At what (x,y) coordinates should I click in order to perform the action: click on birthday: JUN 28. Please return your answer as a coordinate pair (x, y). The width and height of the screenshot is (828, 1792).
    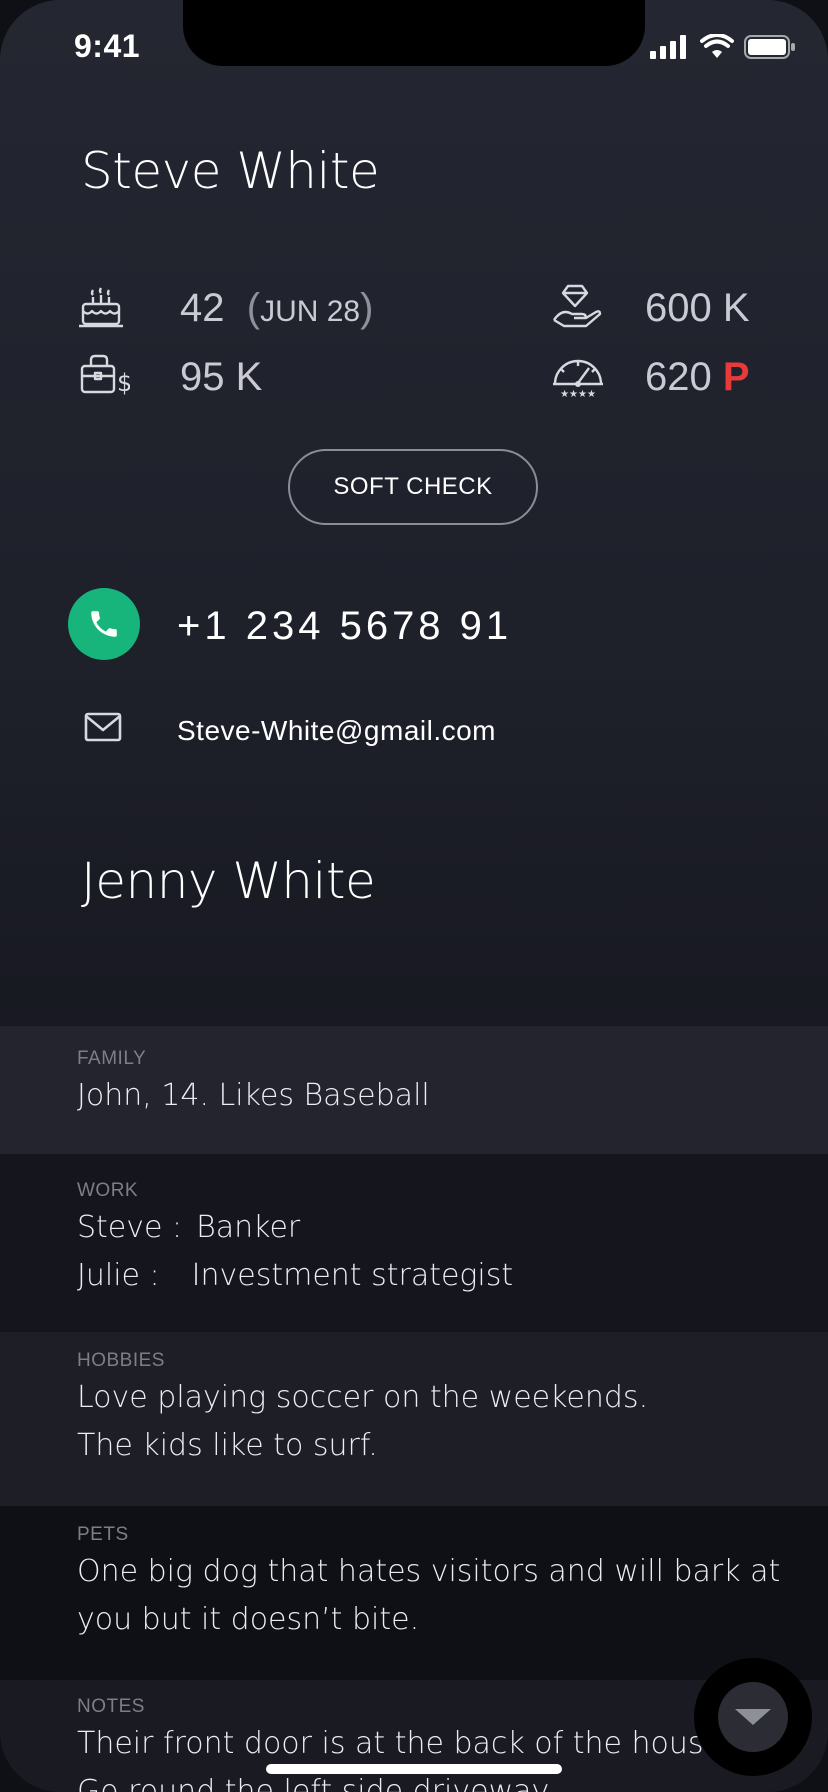
    Looking at the image, I should click on (310, 311).